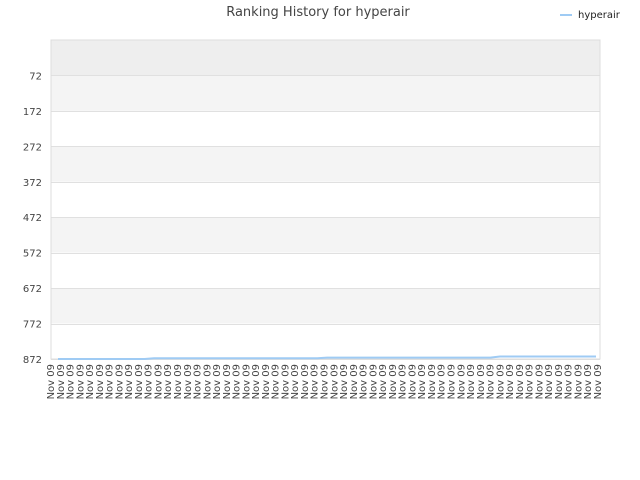  I want to click on y-tick-label: 372, so click(32, 183).